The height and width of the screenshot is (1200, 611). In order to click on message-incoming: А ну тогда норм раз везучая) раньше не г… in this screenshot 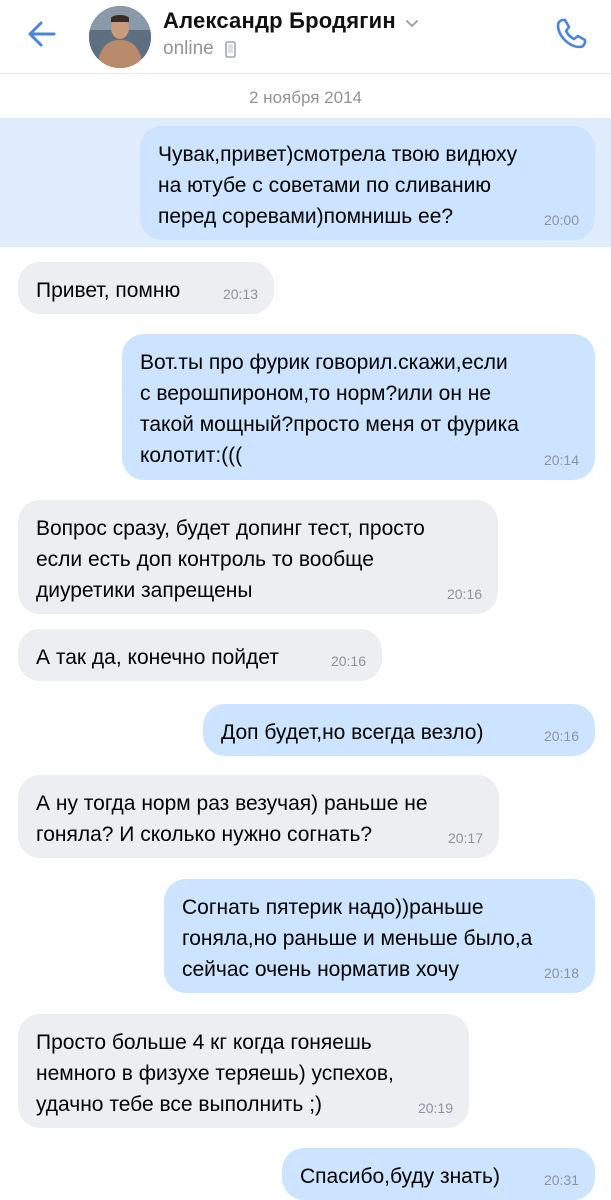, I will do `click(258, 816)`.